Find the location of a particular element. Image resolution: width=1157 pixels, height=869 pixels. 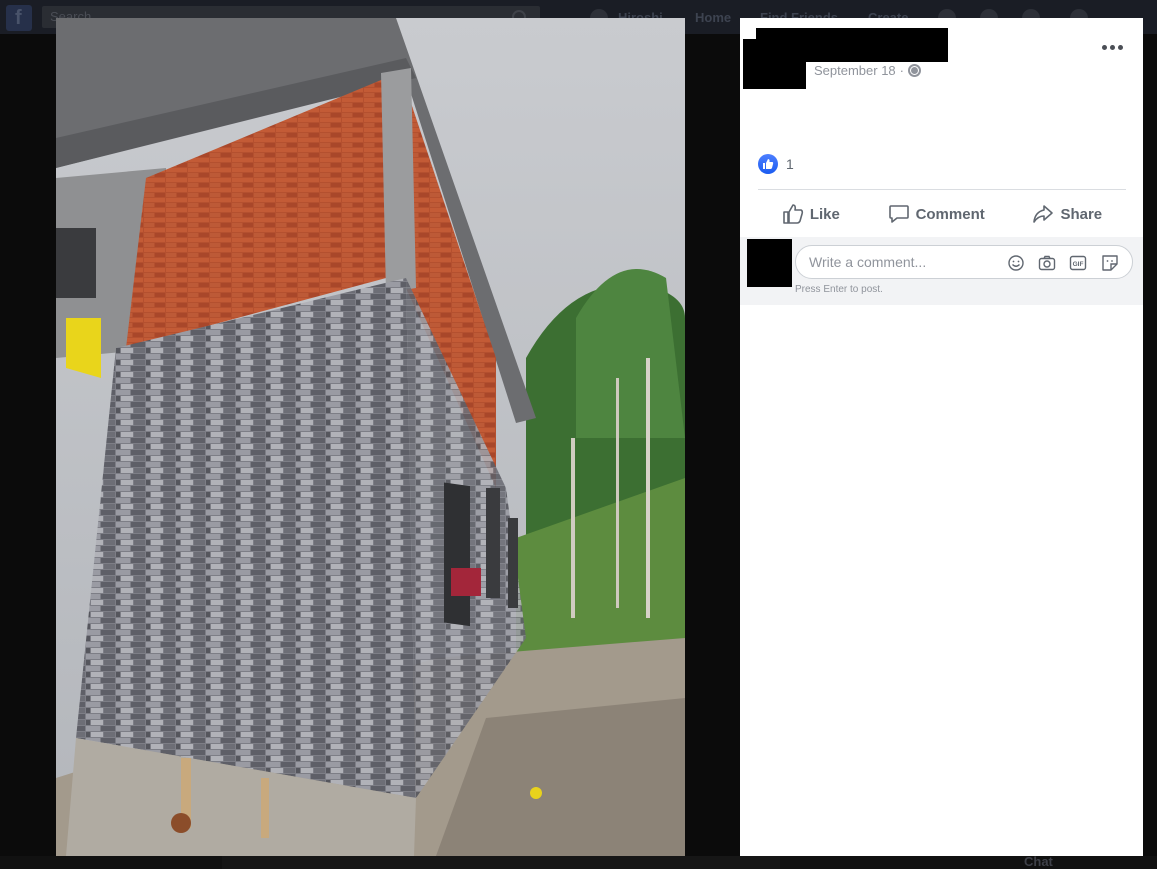

share-button: Share is located at coordinates (1067, 214).